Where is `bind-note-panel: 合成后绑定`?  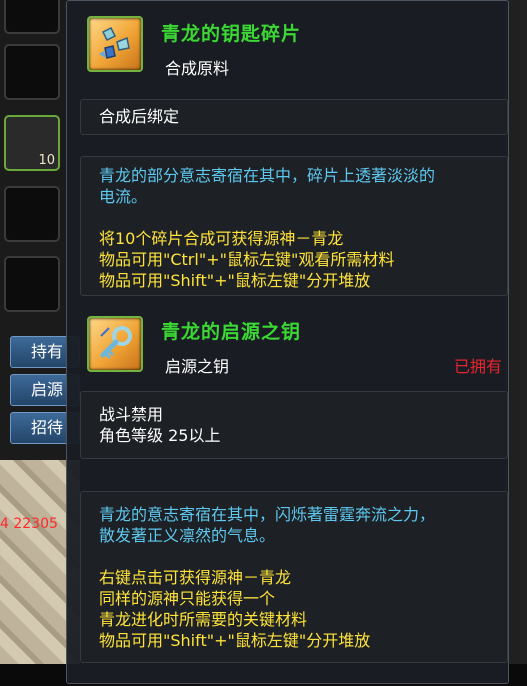 bind-note-panel: 合成后绑定 is located at coordinates (294, 117).